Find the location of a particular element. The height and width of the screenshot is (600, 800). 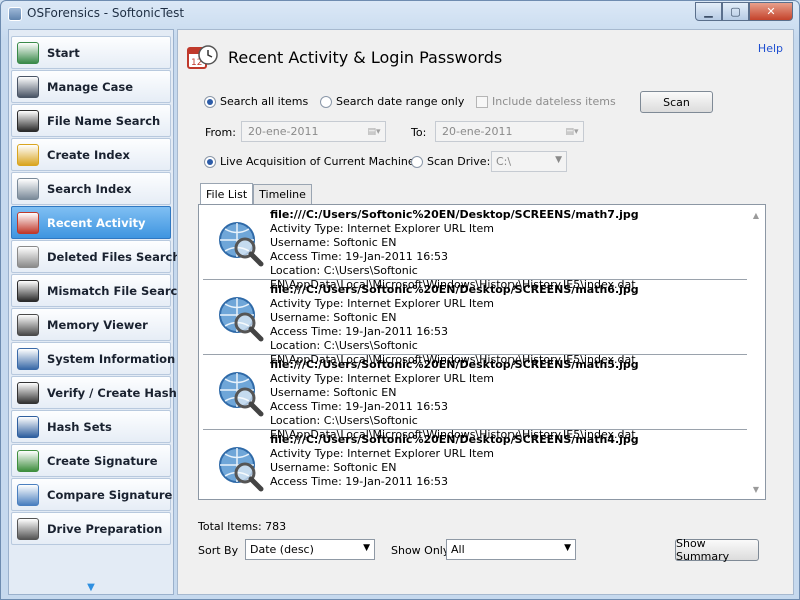

start-icon is located at coordinates (28, 52).